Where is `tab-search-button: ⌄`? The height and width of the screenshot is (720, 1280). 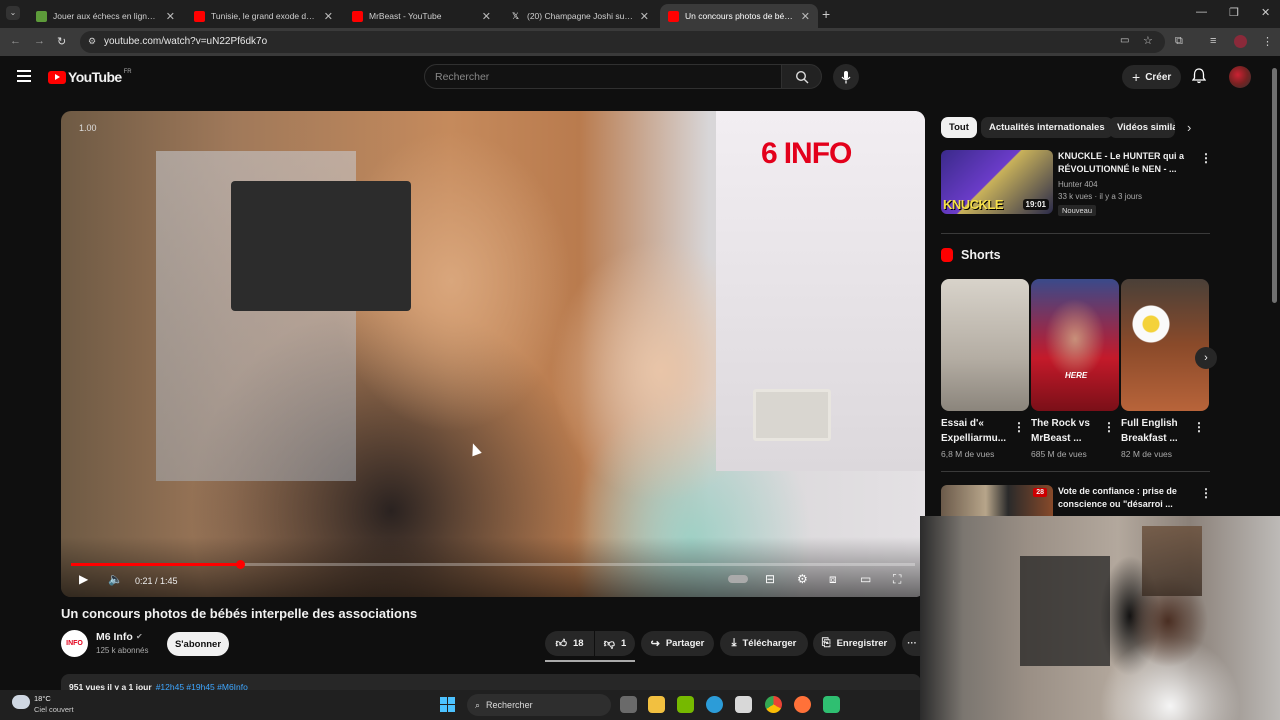 tab-search-button: ⌄ is located at coordinates (13, 13).